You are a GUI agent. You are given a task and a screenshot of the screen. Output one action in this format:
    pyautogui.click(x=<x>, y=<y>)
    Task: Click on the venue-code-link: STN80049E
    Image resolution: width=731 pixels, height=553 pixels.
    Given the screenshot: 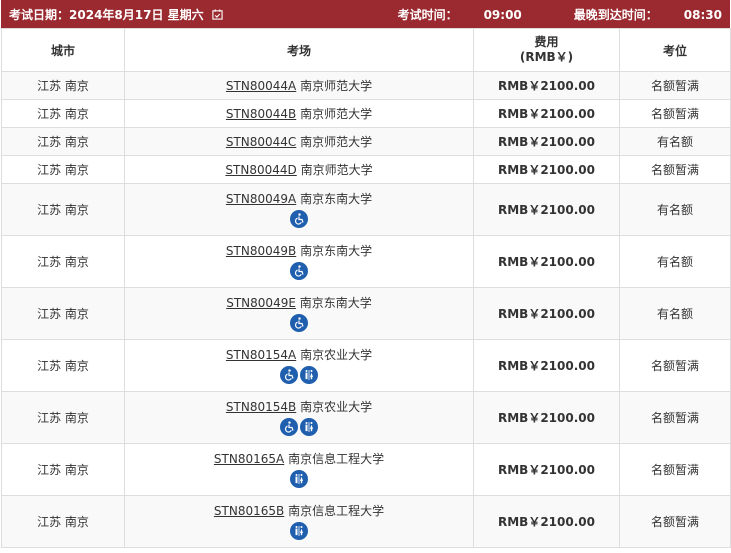 What is the action you would take?
    pyautogui.click(x=261, y=303)
    